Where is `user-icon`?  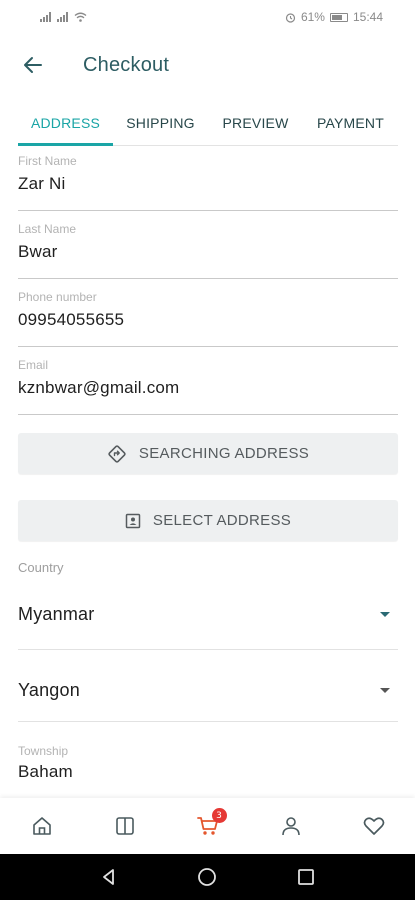
user-icon is located at coordinates (290, 826).